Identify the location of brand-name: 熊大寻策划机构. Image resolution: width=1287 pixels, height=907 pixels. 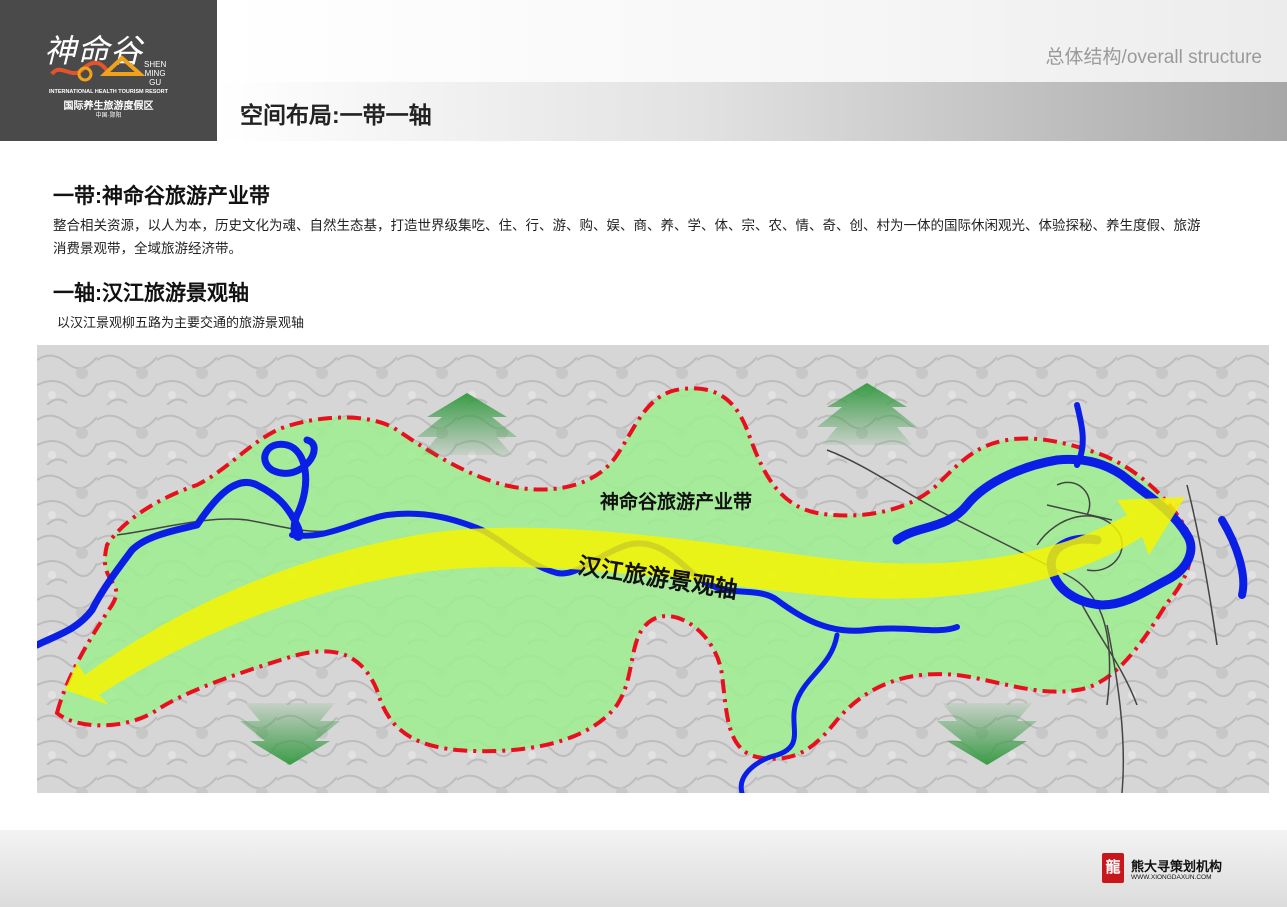
(1177, 867).